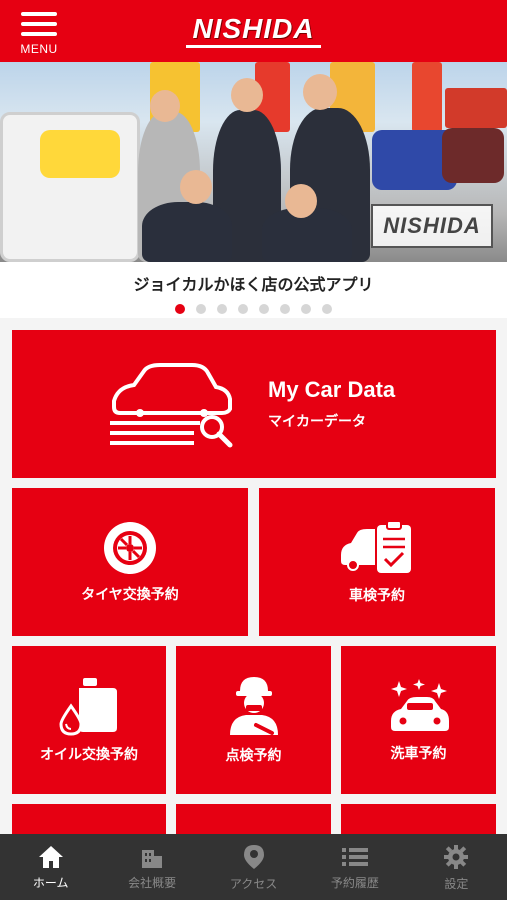 This screenshot has width=507, height=900. Describe the element at coordinates (39, 49) in the screenshot. I see `menu-label: MENU` at that location.